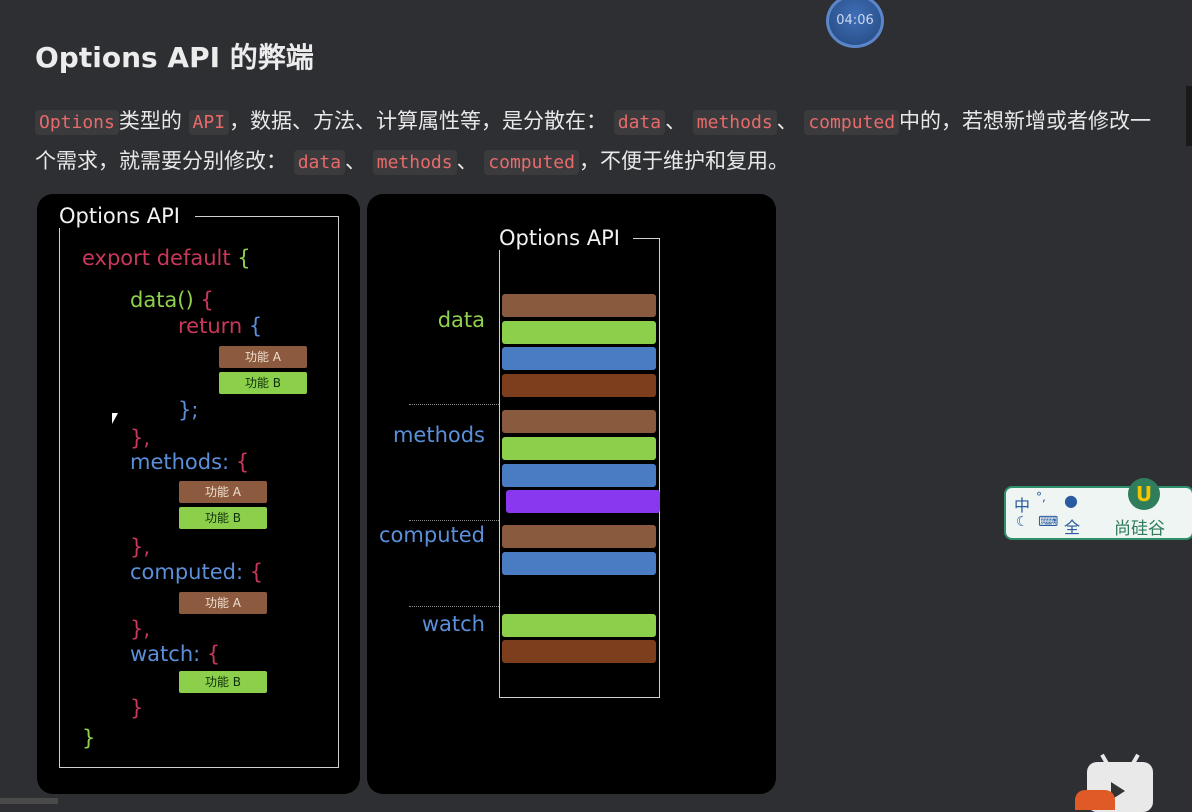  Describe the element at coordinates (1048, 522) in the screenshot. I see `keyboard-icon: ⌨` at that location.